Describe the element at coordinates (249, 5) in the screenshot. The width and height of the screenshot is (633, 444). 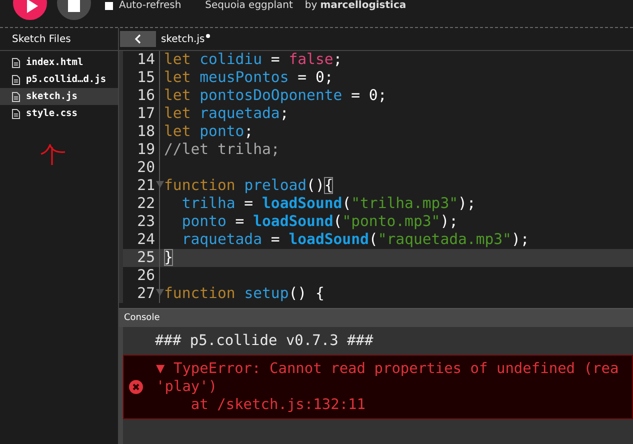
I see `sketch-name: Sequoia eggplant` at that location.